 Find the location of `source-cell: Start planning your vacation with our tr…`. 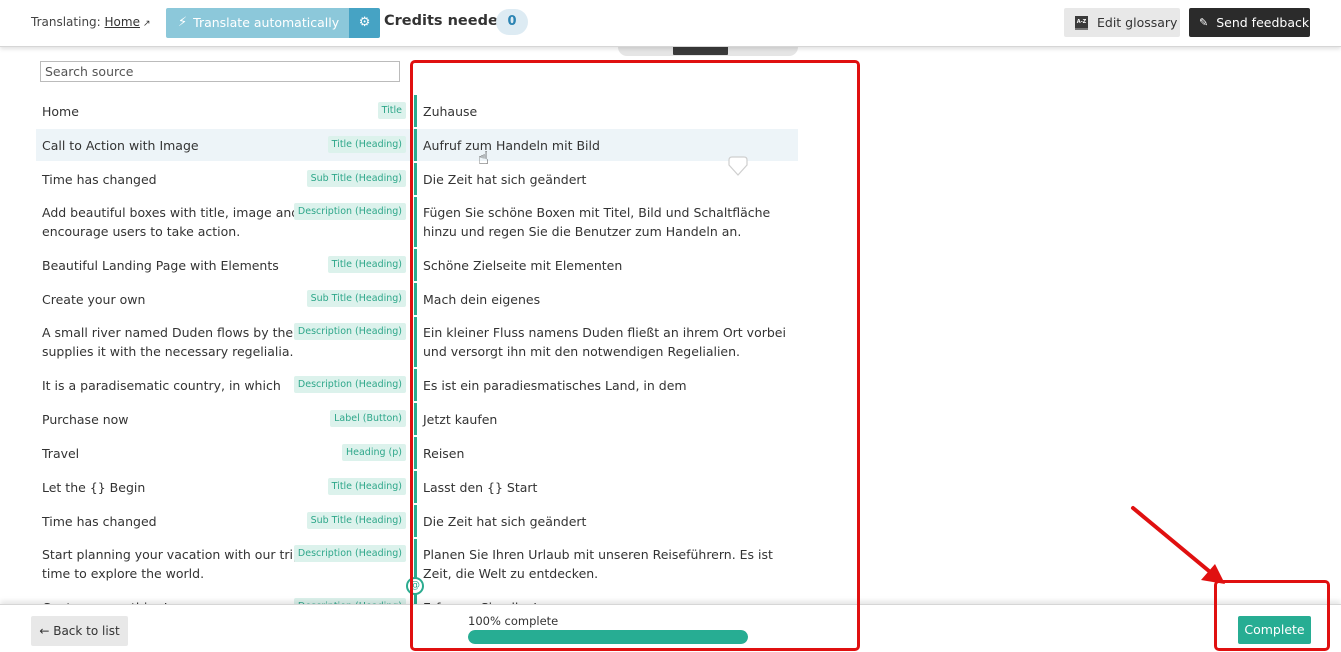

source-cell: Start planning your vacation with our tr… is located at coordinates (223, 564).